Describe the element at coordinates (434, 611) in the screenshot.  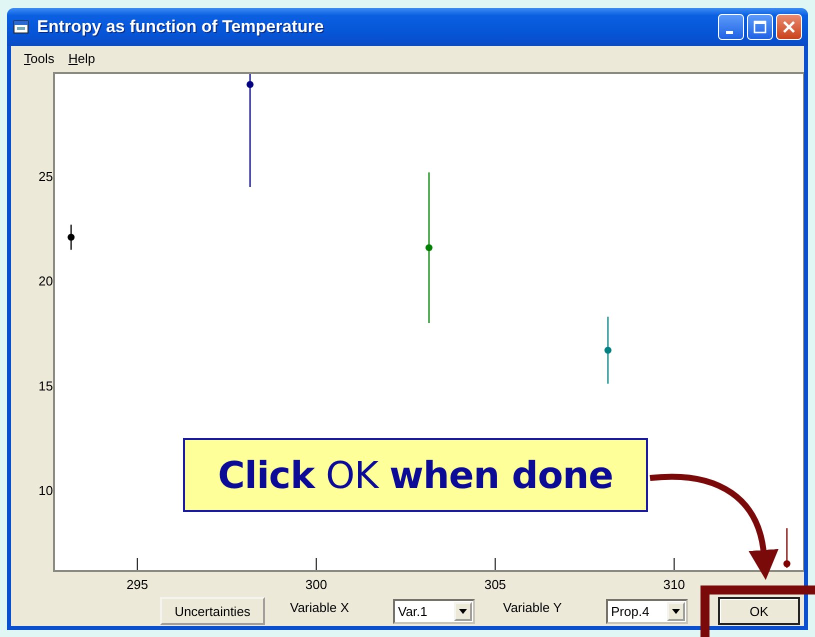
I see `variable-x-dropdown: Var.1` at that location.